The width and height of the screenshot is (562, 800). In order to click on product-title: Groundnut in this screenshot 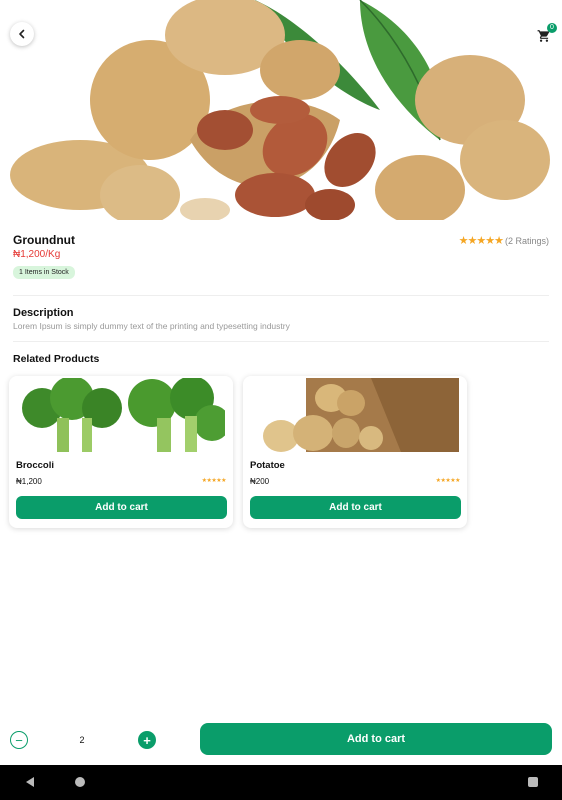, I will do `click(44, 240)`.